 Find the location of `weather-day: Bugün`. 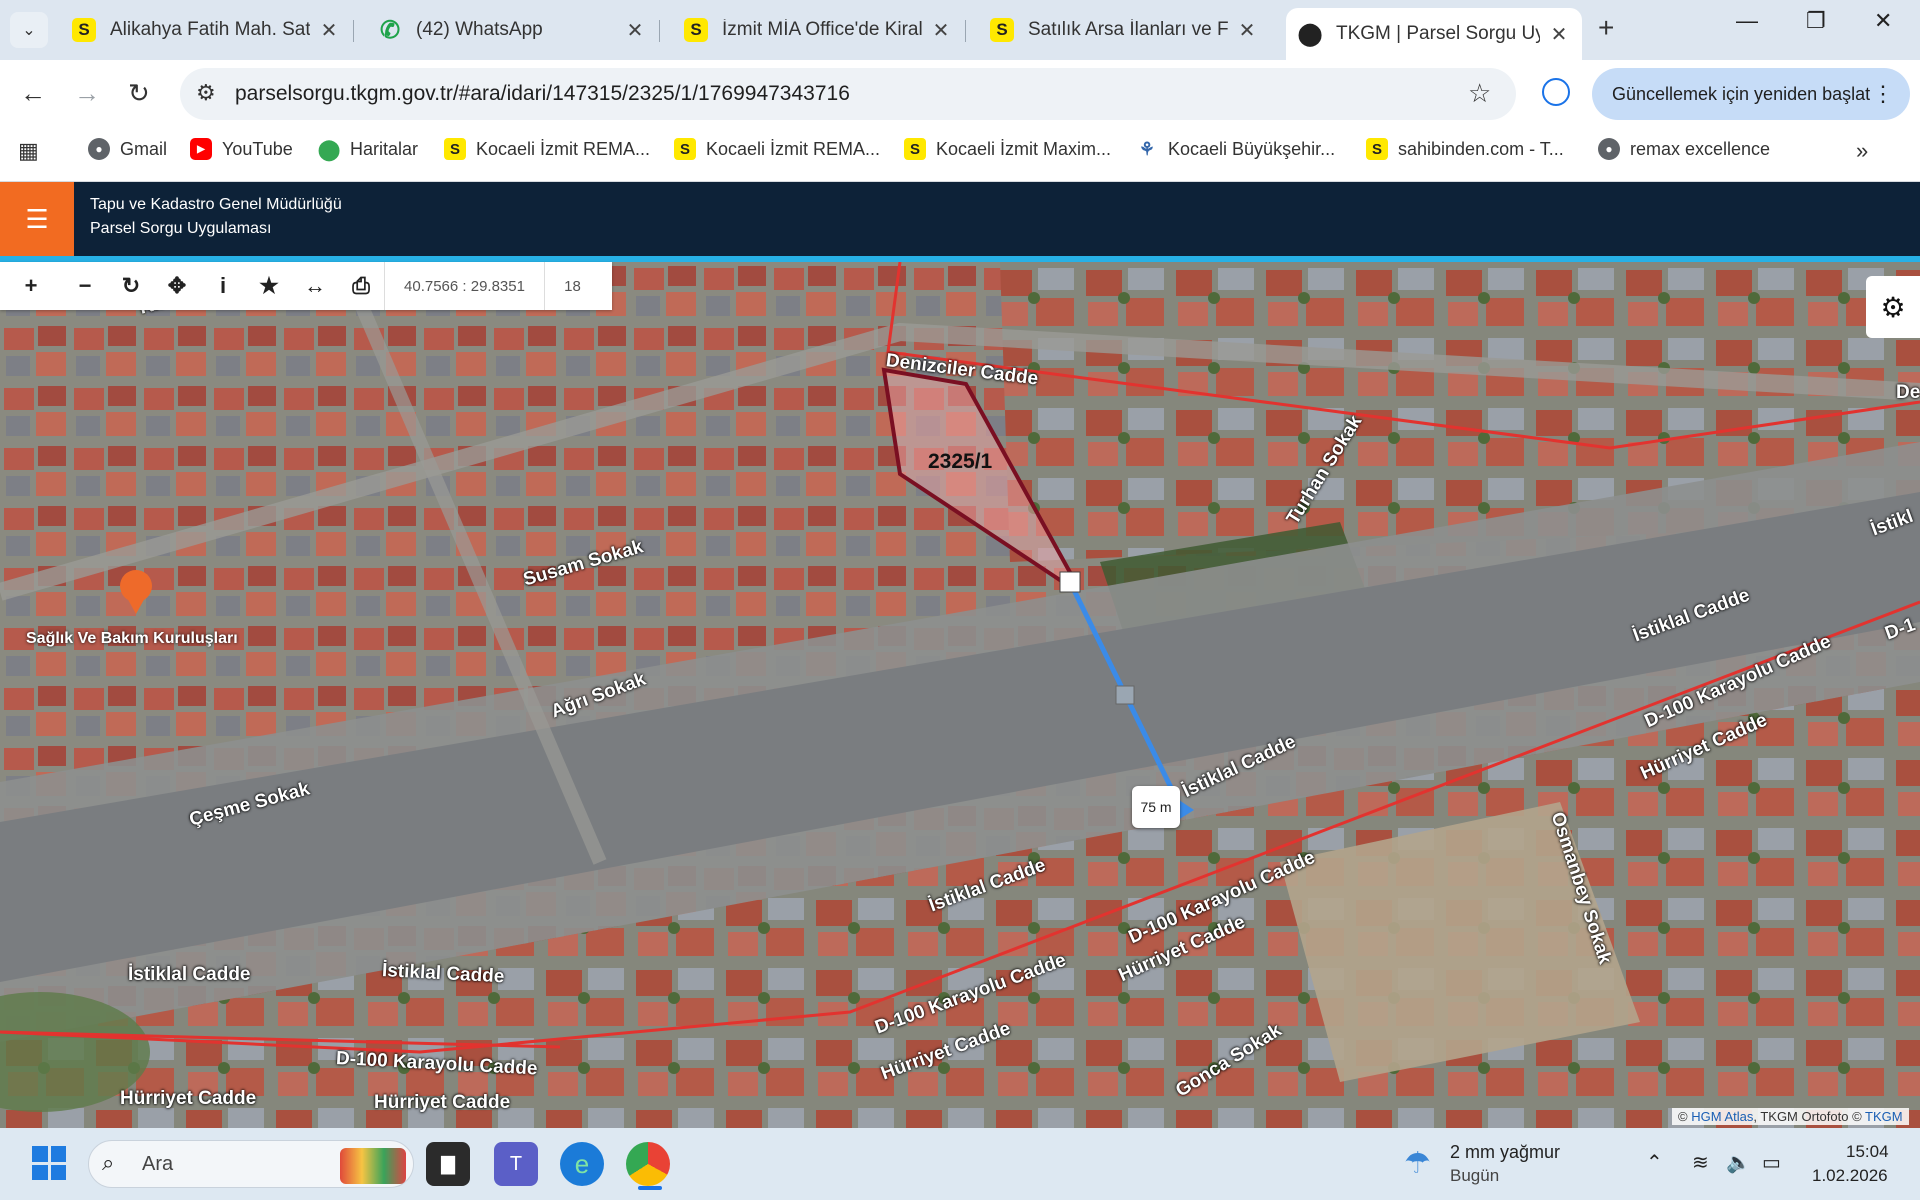

weather-day: Bugün is located at coordinates (1474, 1176).